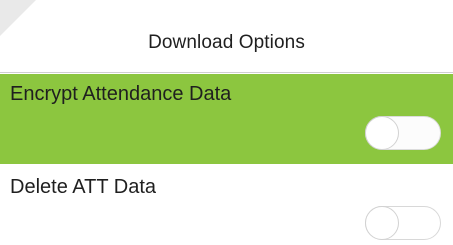  What do you see at coordinates (121, 94) in the screenshot?
I see `option-label-encrypt-attendance-data: Encrypt Attendance Data` at bounding box center [121, 94].